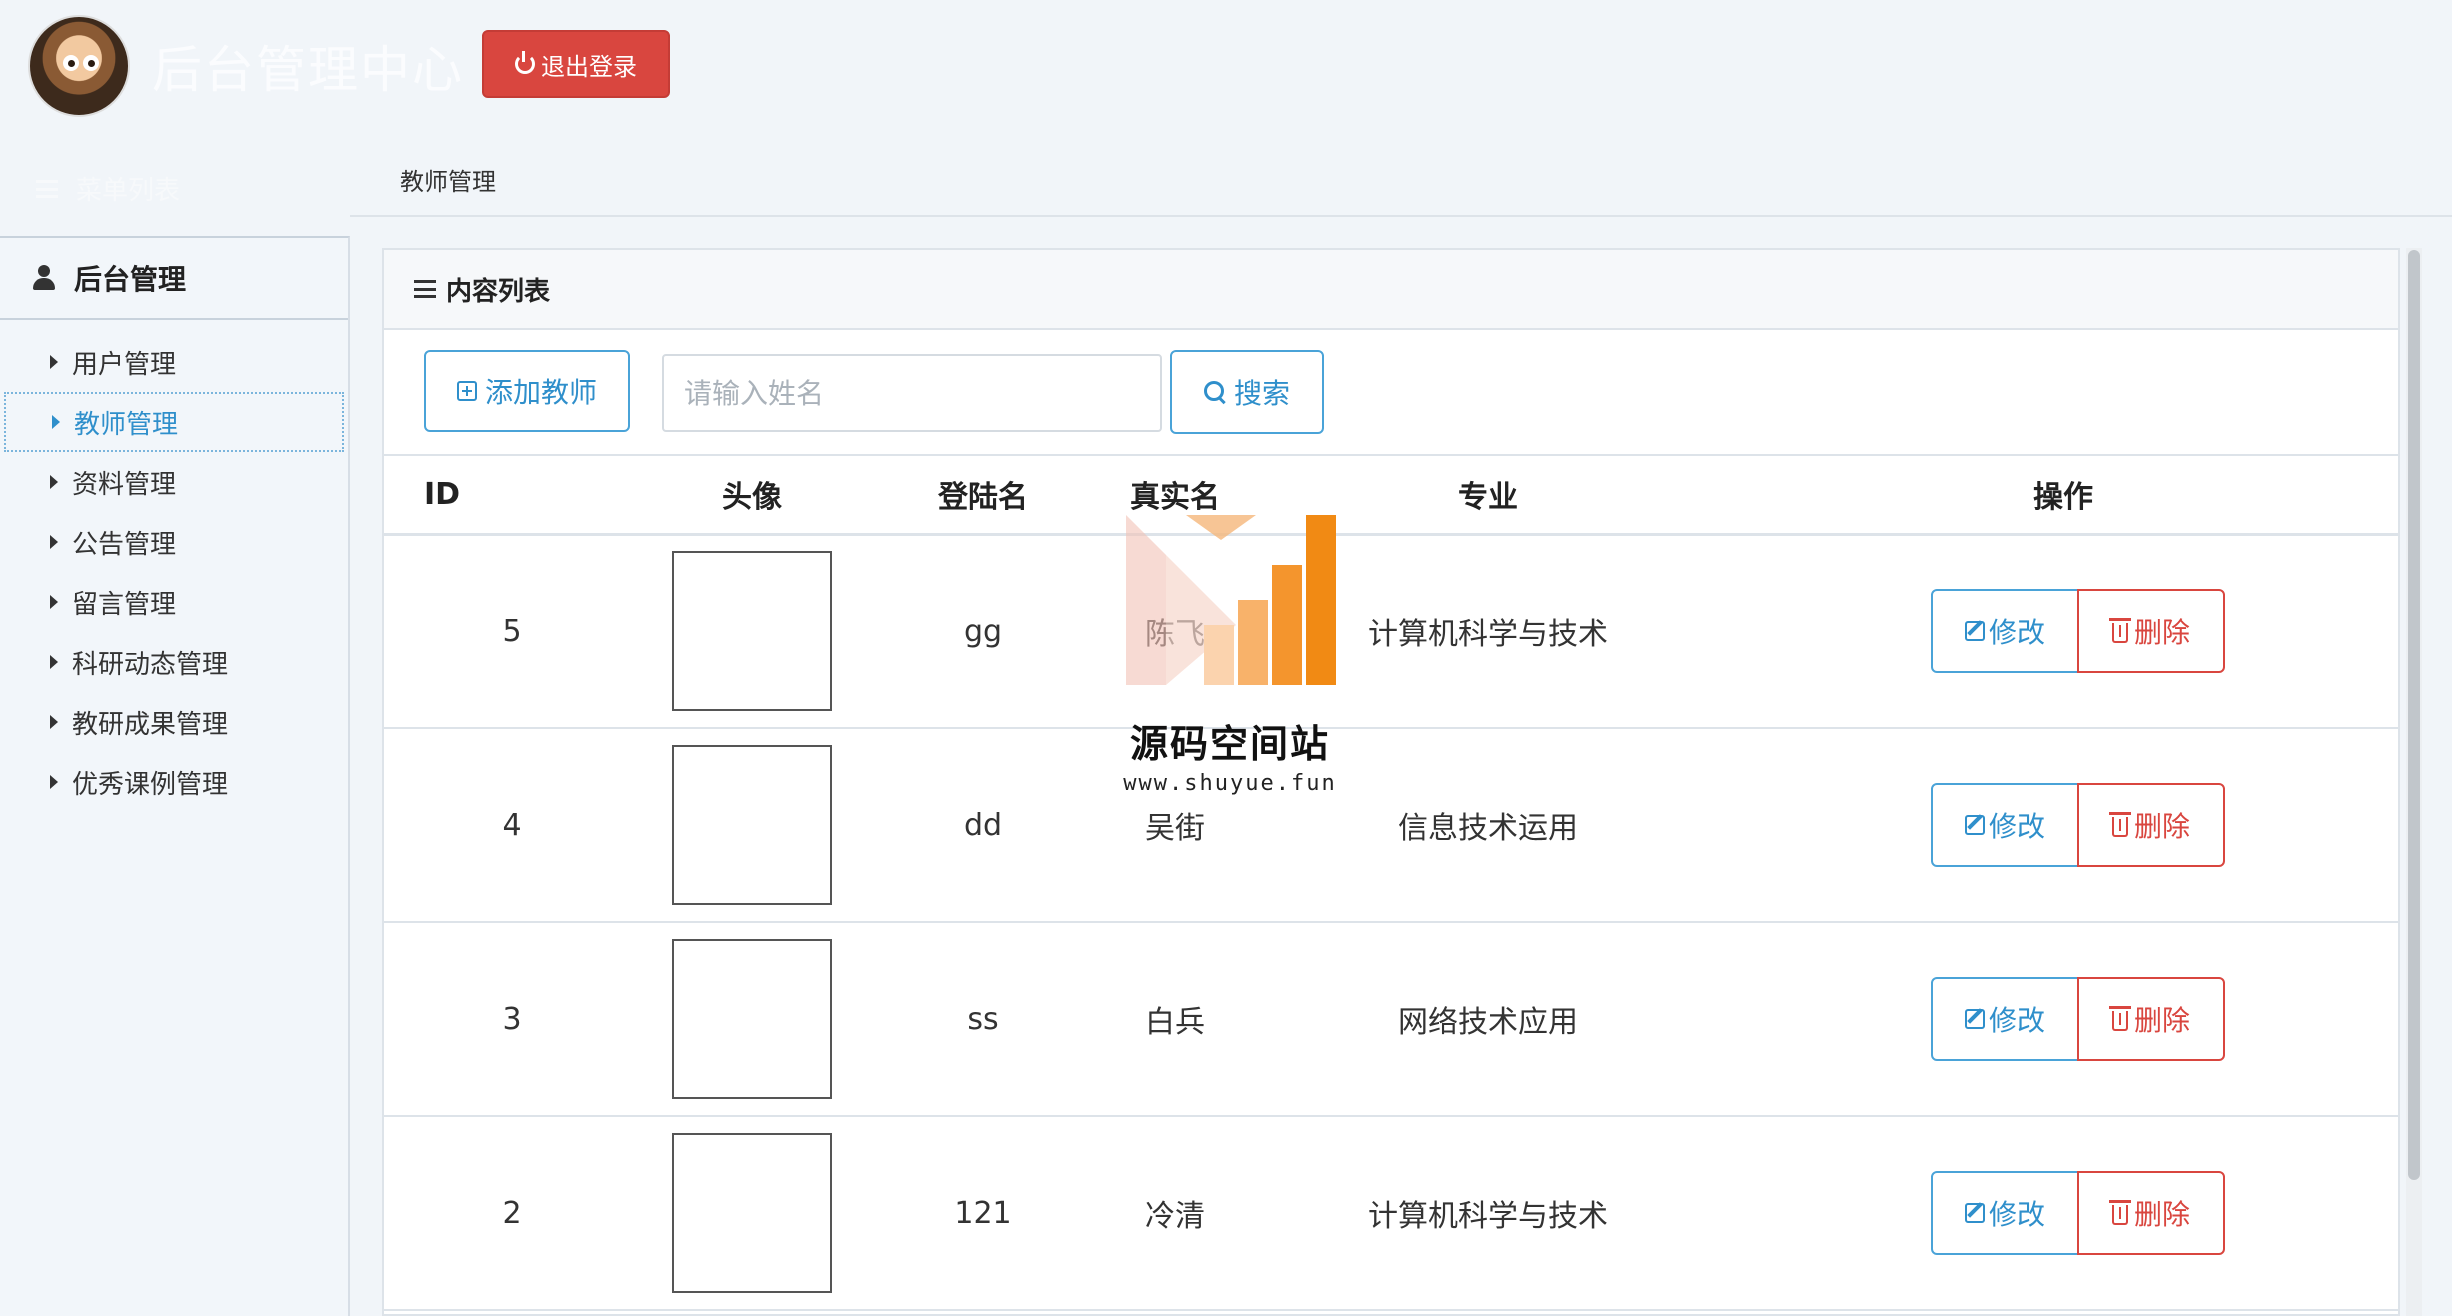 The height and width of the screenshot is (1316, 2452). Describe the element at coordinates (126, 424) in the screenshot. I see `sidebar-item-label: 教师管理` at that location.